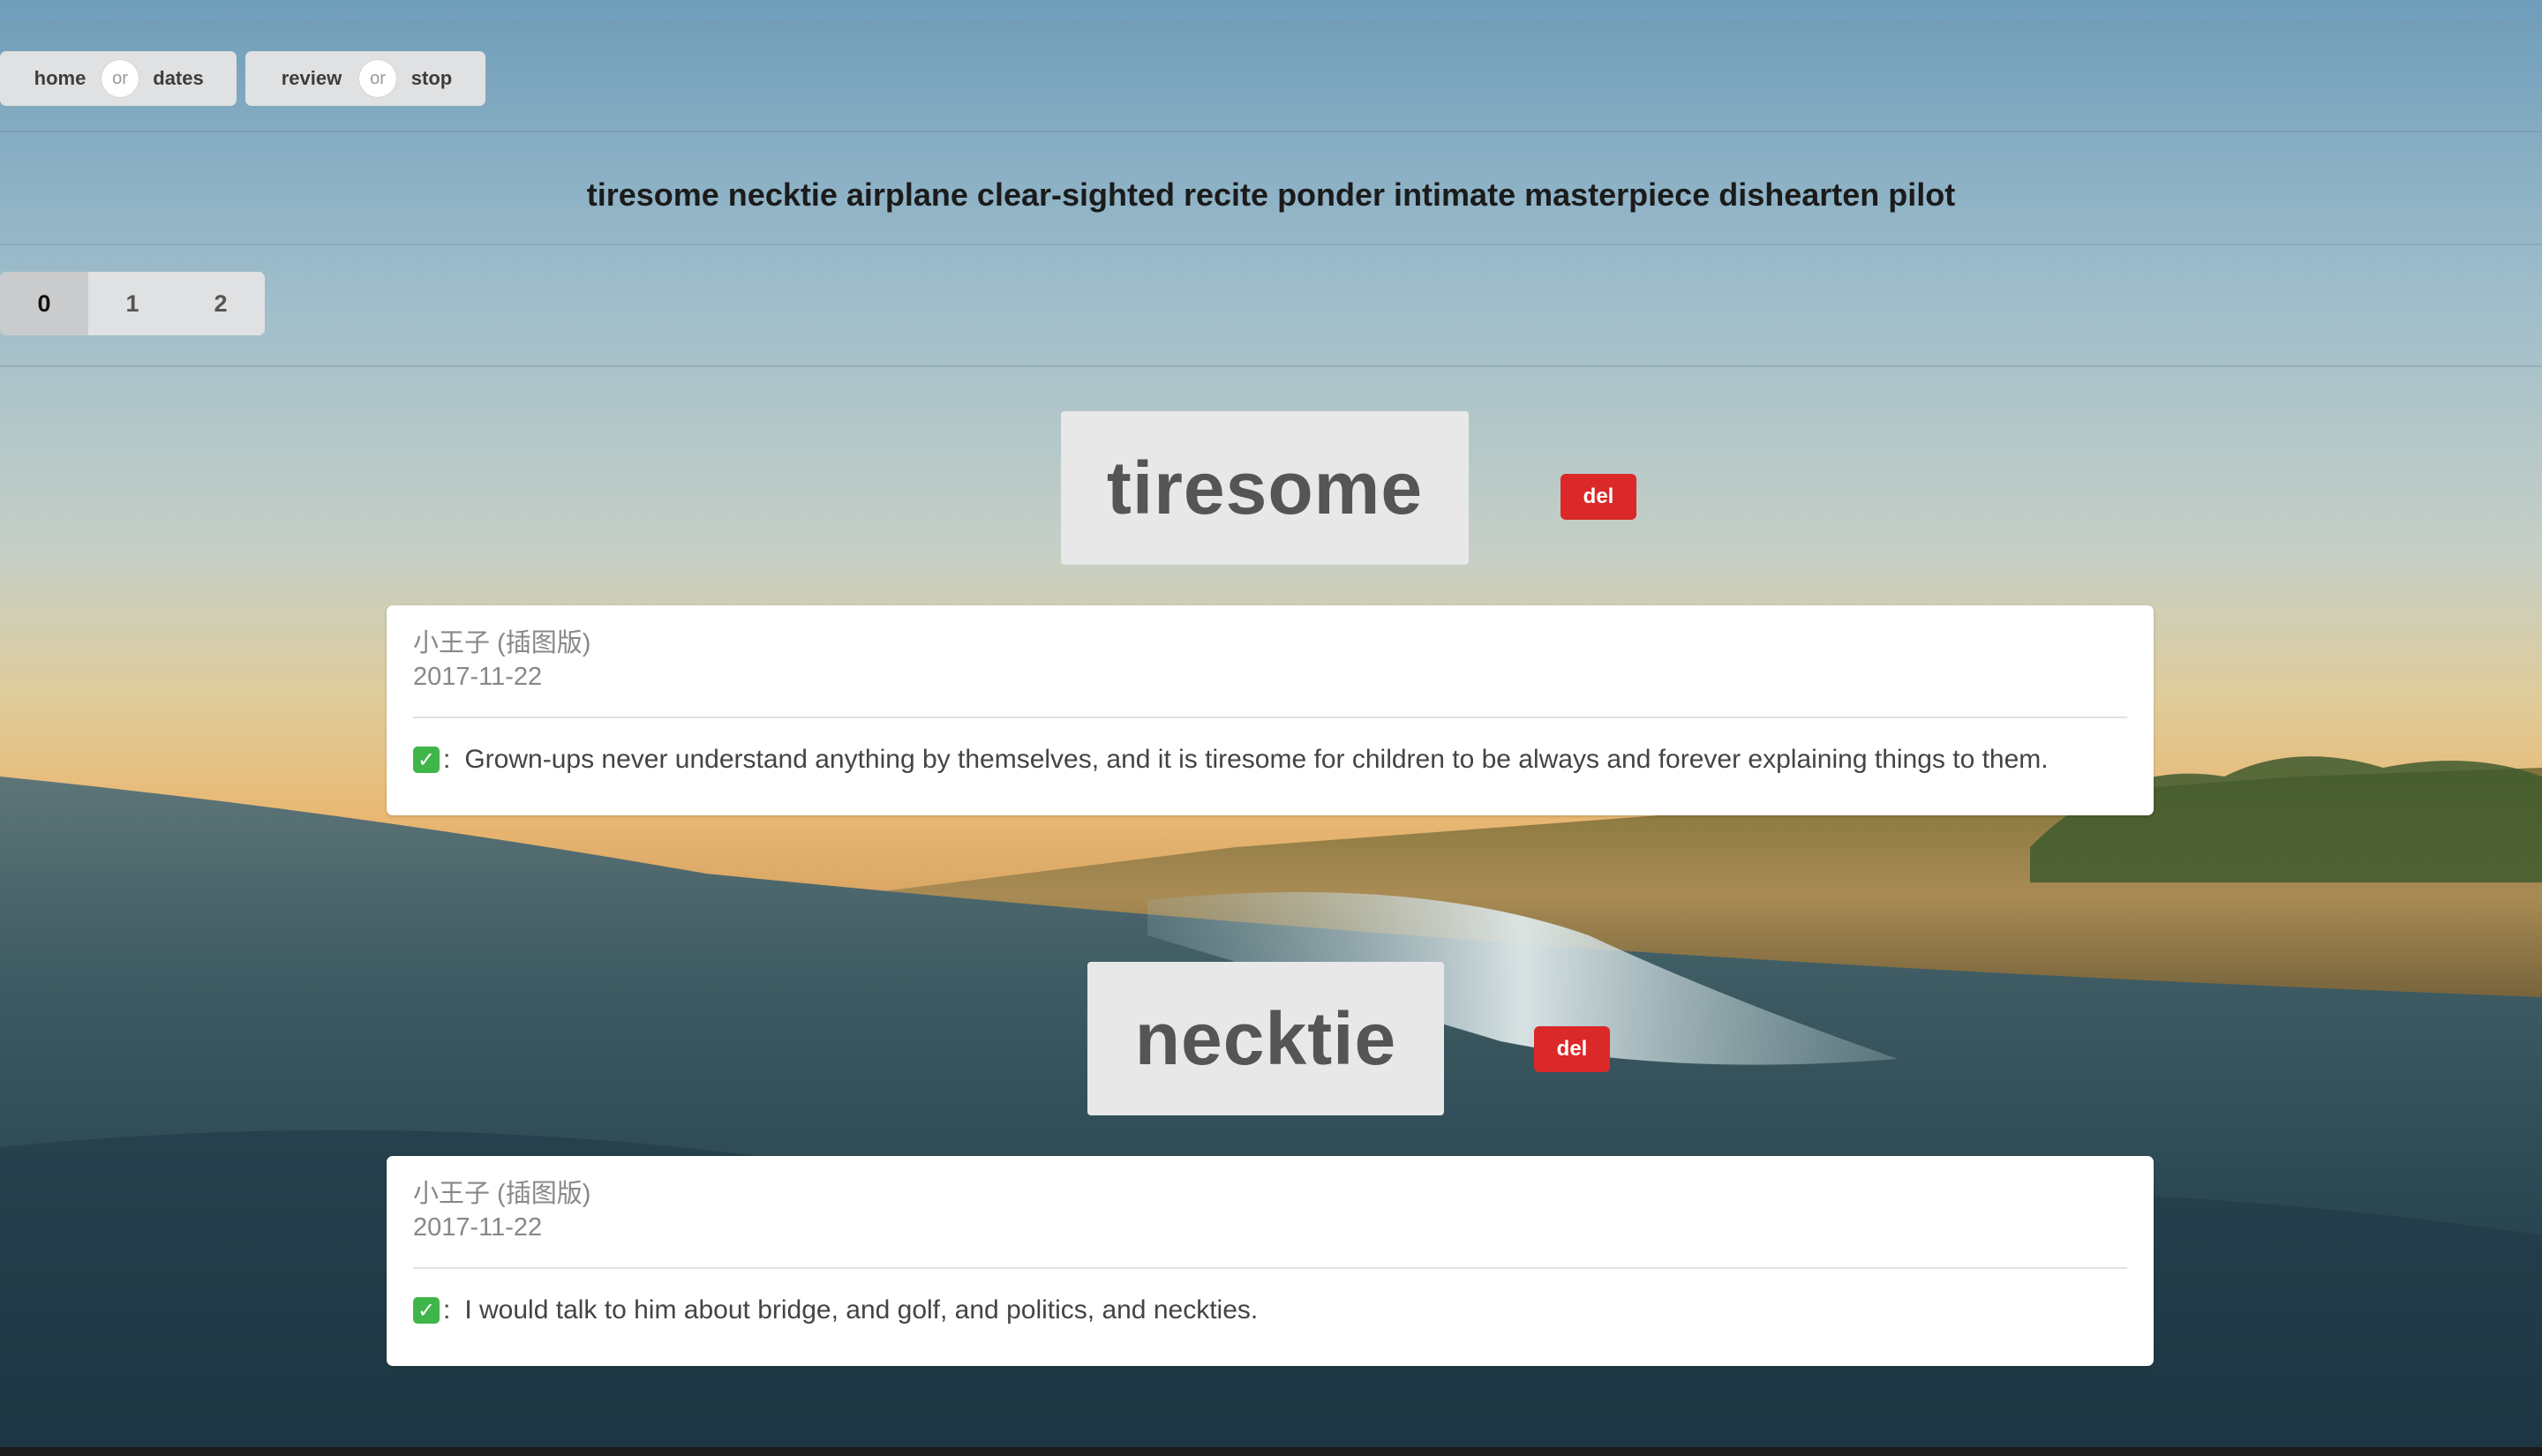 Image resolution: width=2542 pixels, height=1456 pixels. What do you see at coordinates (311, 78) in the screenshot?
I see `review-button: review` at bounding box center [311, 78].